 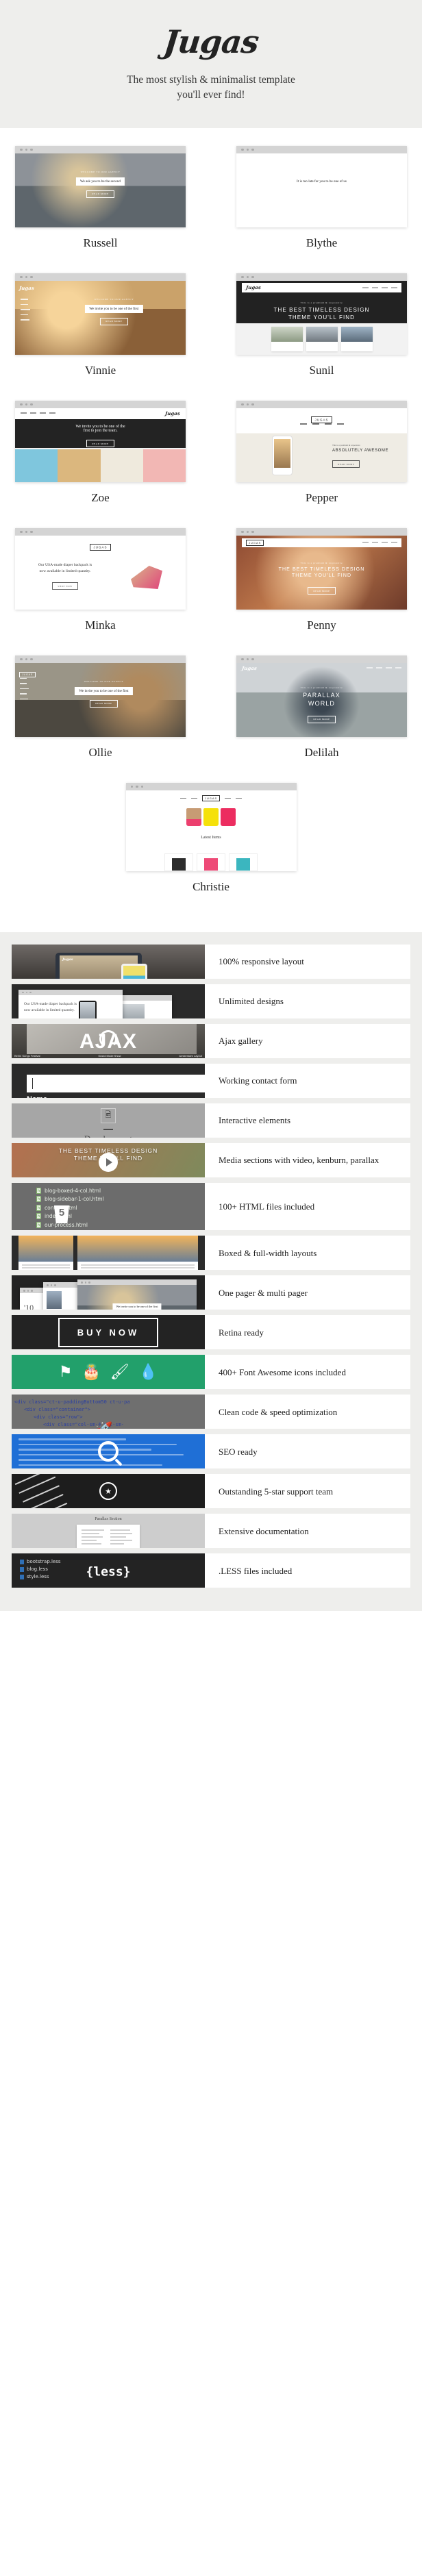 I want to click on support-icon: ★, so click(x=108, y=1491).